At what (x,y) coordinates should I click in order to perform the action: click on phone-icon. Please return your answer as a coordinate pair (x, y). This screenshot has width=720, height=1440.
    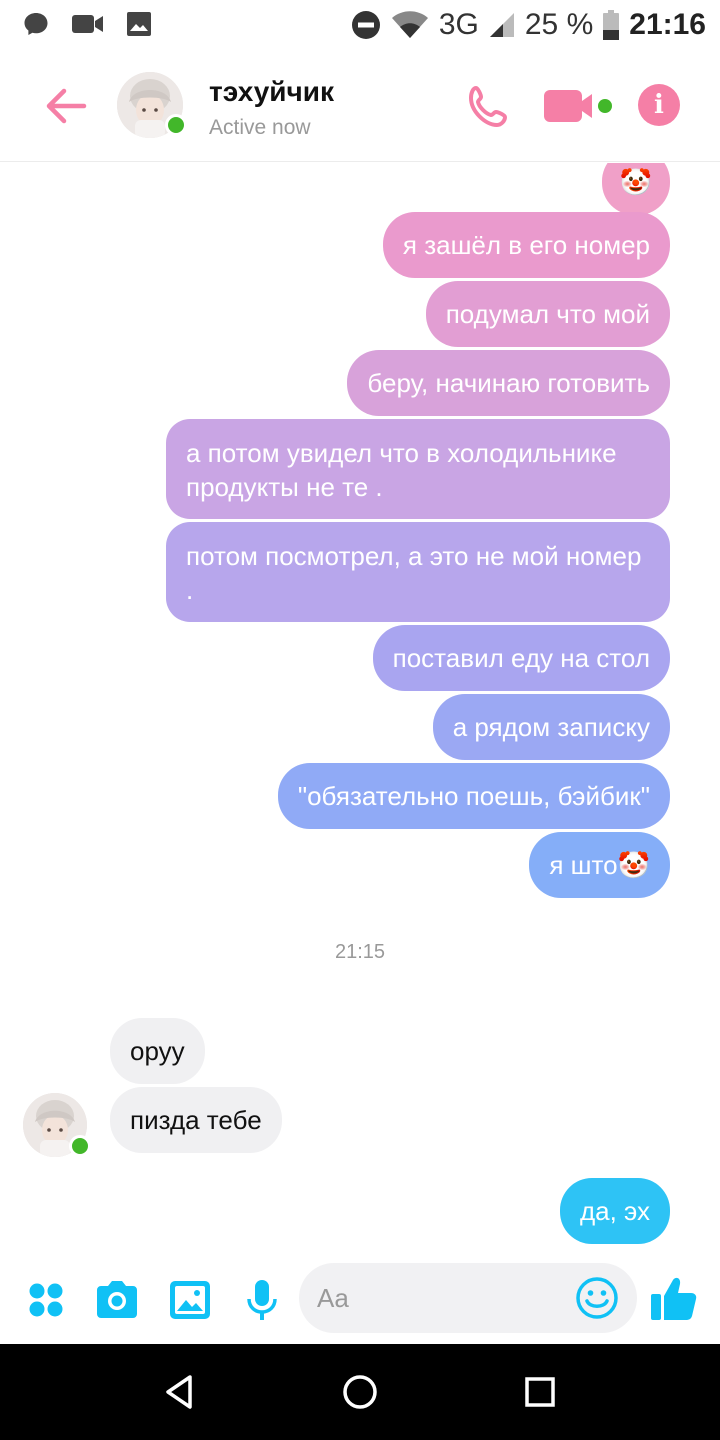
    Looking at the image, I should click on (489, 107).